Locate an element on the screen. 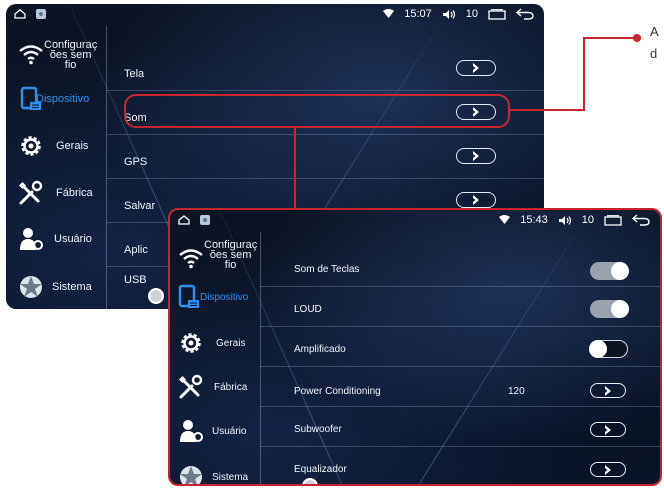 Image resolution: width=664 pixels, height=488 pixels. row-label: Salvar is located at coordinates (140, 206).